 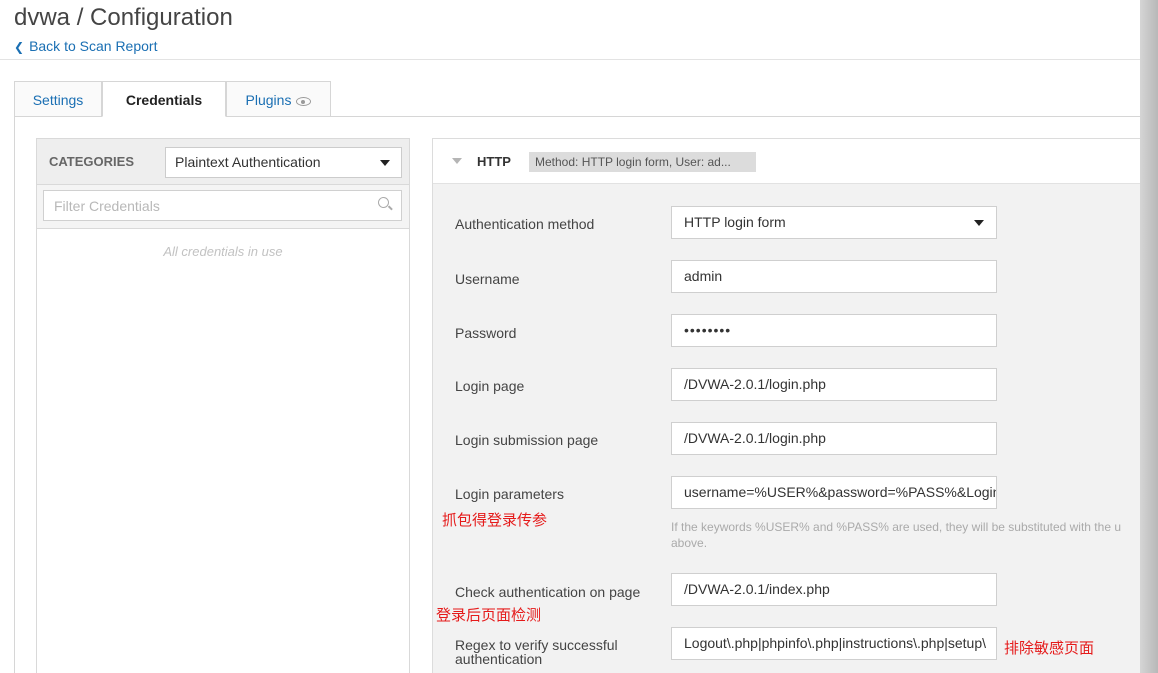 I want to click on filter-bar, so click(x=223, y=207).